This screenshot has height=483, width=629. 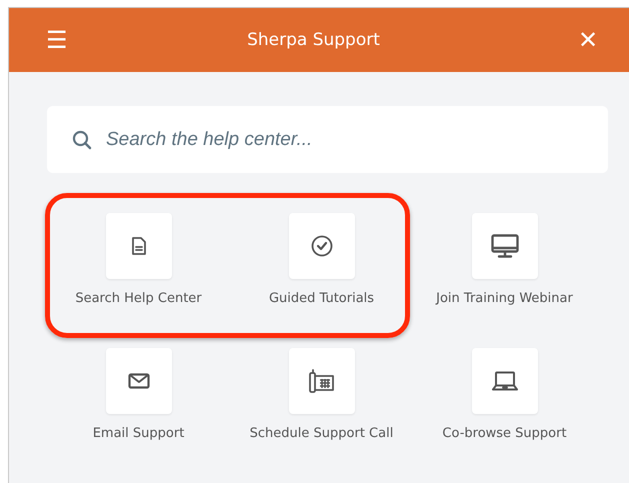 I want to click on envelope-icon, so click(x=139, y=381).